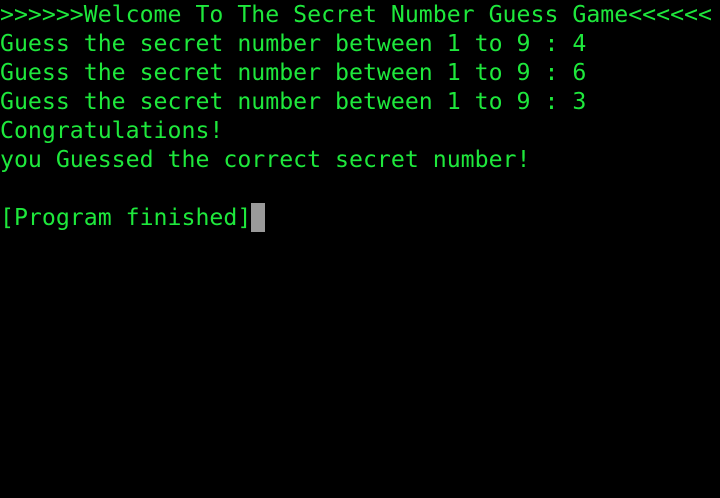 The height and width of the screenshot is (498, 720). What do you see at coordinates (360, 217) in the screenshot?
I see `program-status-line: [Program finished]` at bounding box center [360, 217].